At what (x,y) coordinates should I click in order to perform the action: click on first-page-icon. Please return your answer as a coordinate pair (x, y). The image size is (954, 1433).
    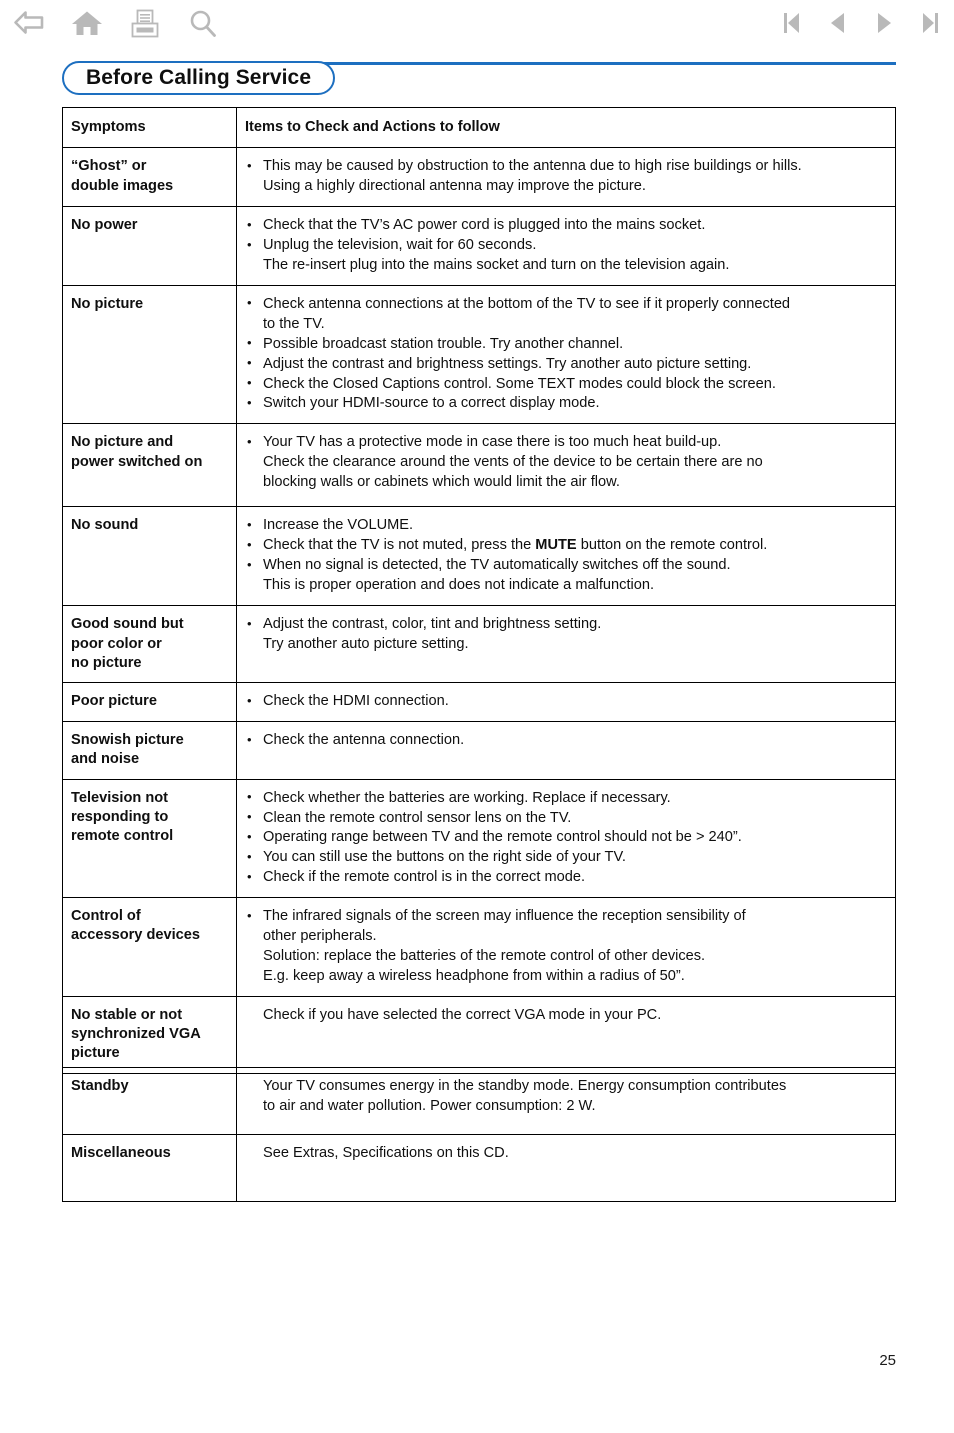
    Looking at the image, I should click on (792, 23).